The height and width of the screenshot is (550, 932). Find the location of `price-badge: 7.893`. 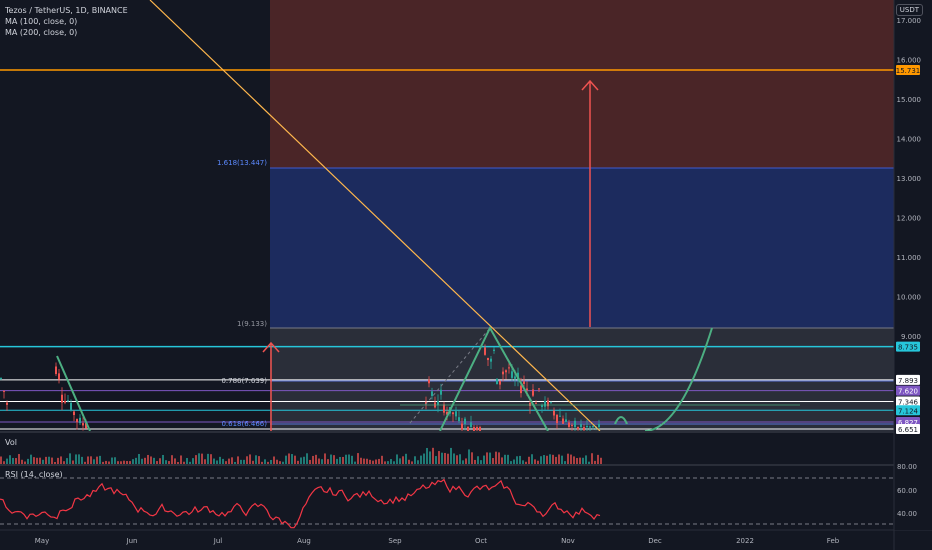

price-badge: 7.893 is located at coordinates (908, 379).